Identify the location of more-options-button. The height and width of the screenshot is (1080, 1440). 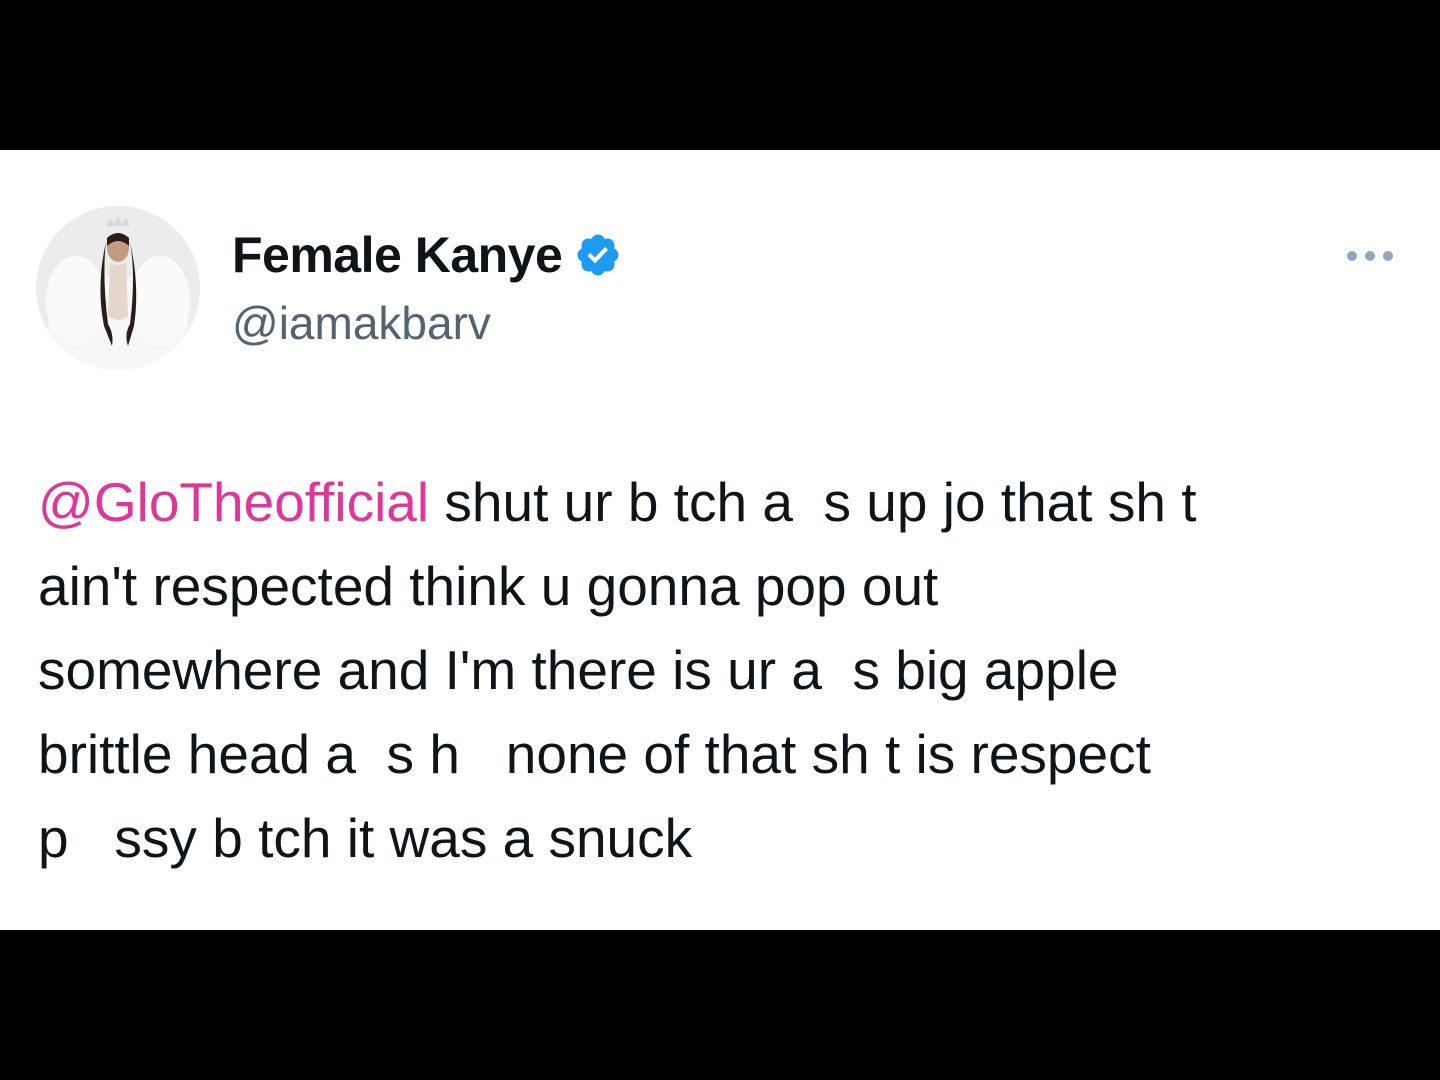
(1370, 256).